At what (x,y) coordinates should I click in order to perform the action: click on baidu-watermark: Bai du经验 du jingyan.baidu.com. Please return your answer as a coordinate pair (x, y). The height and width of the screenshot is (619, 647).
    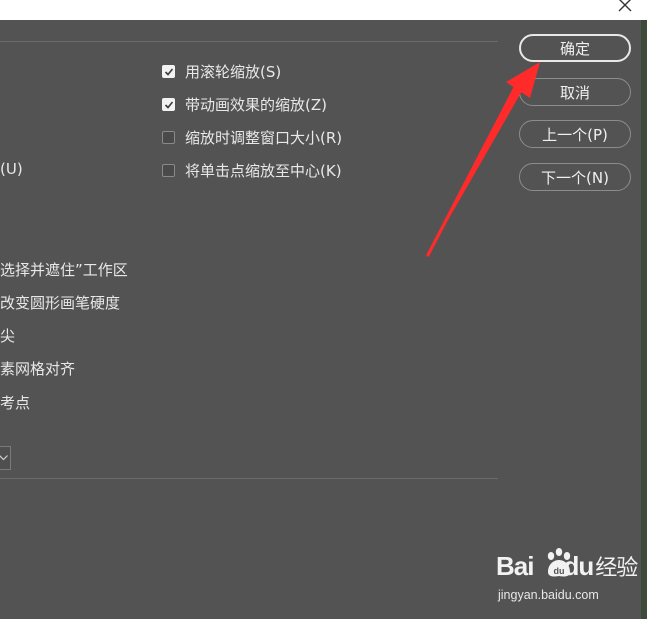
    Looking at the image, I should click on (568, 576).